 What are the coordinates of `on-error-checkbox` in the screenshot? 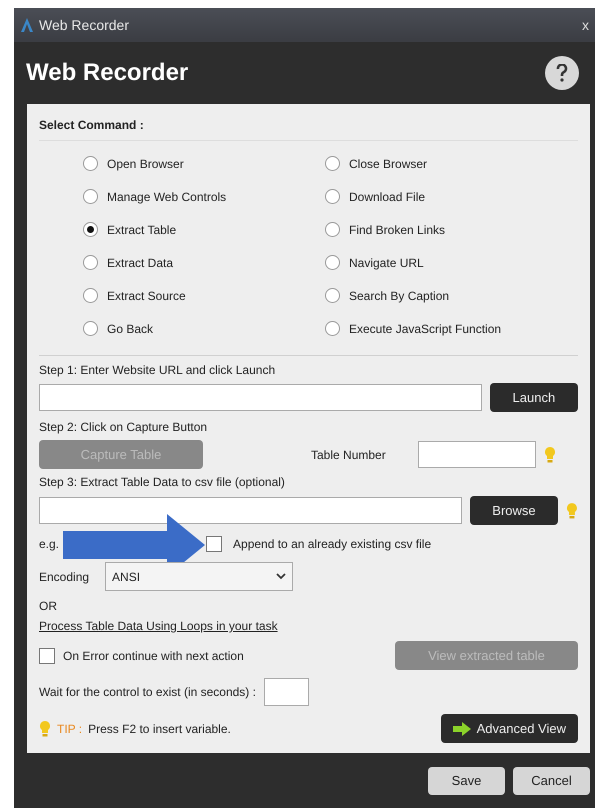 It's located at (47, 656).